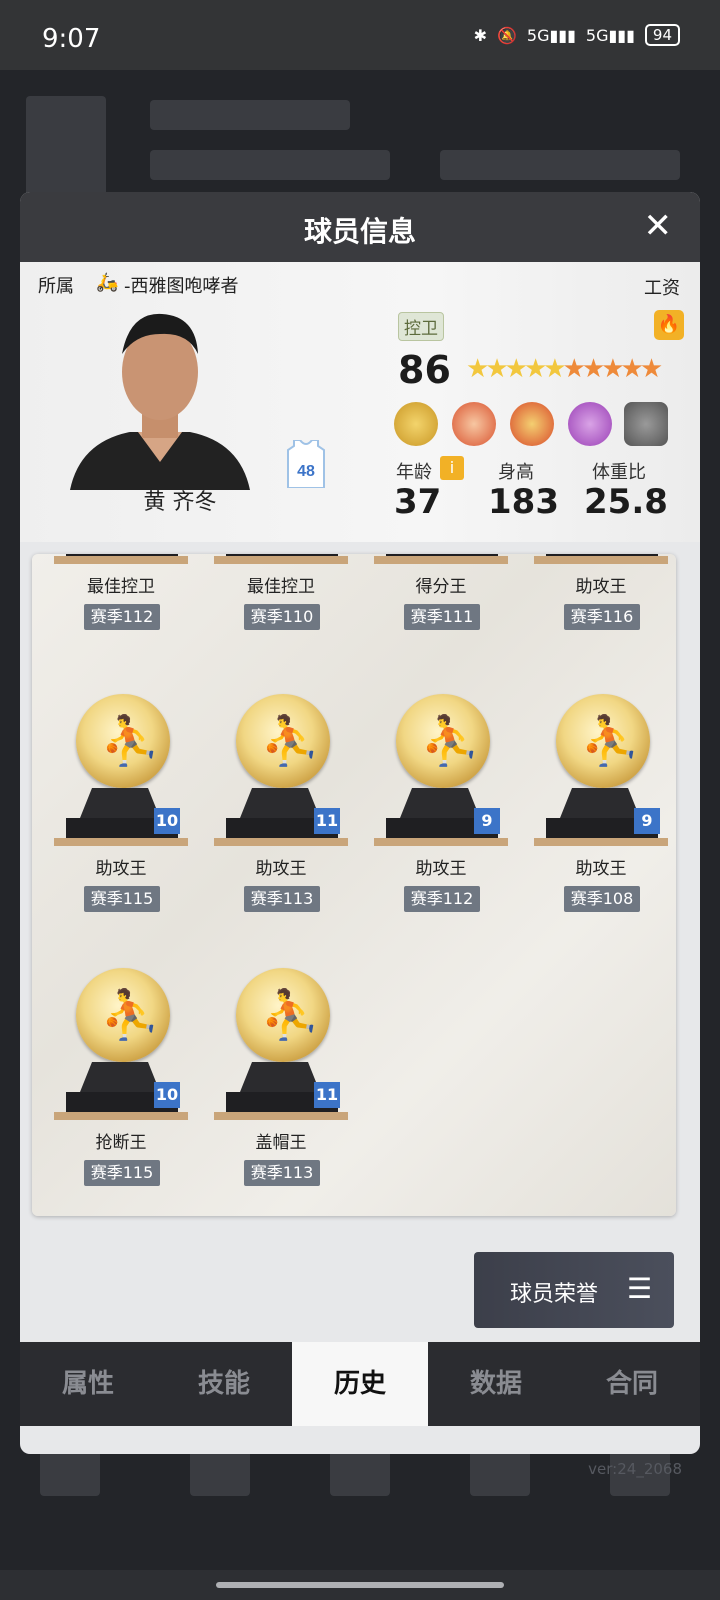  I want to click on gems-bar, so click(560, 165).